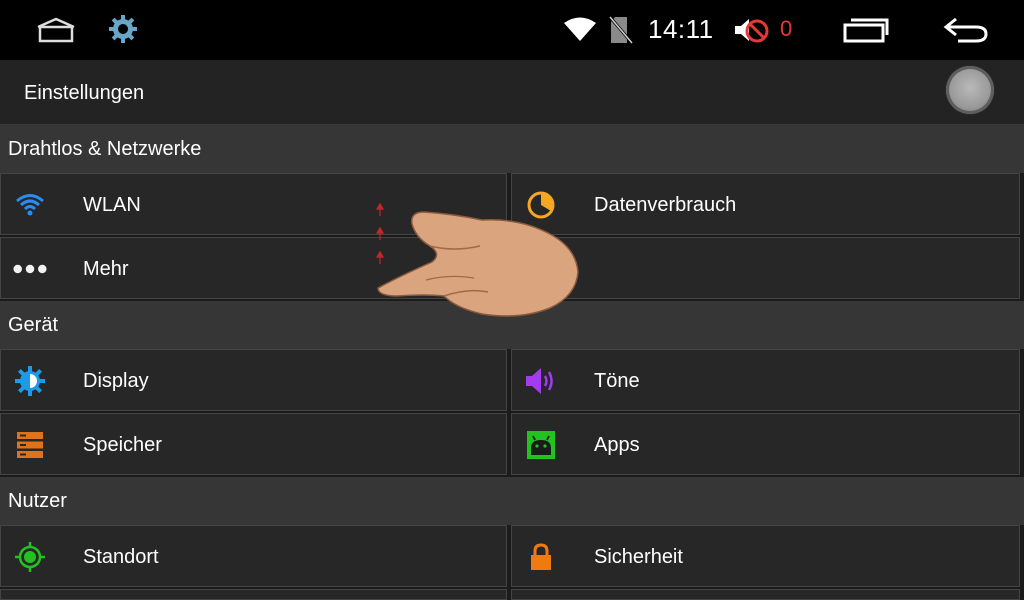 This screenshot has width=1024, height=600. What do you see at coordinates (512, 92) in the screenshot?
I see `title-bar: Einstellungen` at bounding box center [512, 92].